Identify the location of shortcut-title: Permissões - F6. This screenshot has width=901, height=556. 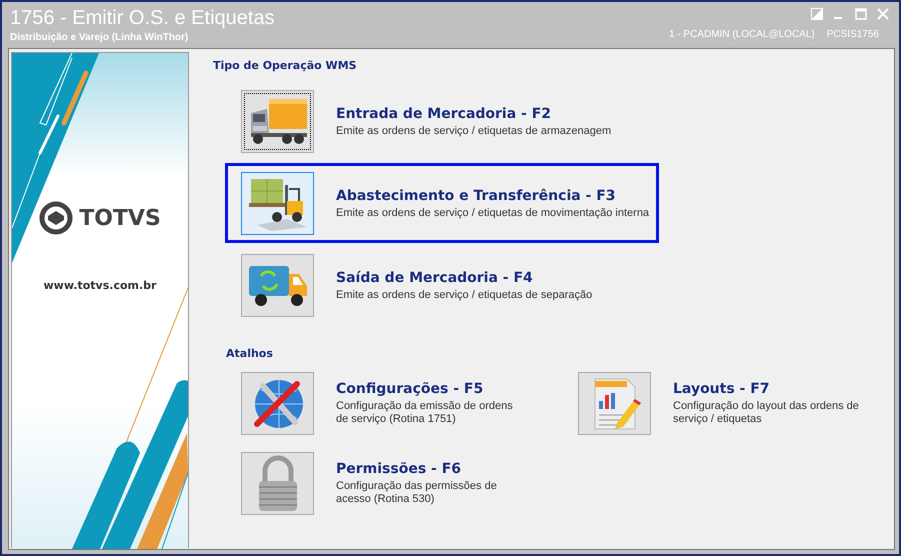
(399, 469).